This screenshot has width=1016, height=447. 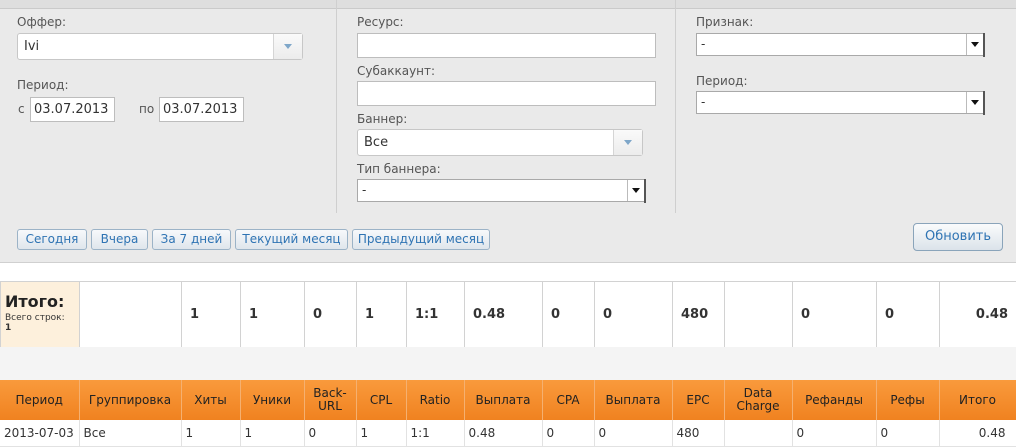 What do you see at coordinates (382, 119) in the screenshot?
I see `banner-label: Баннер:` at bounding box center [382, 119].